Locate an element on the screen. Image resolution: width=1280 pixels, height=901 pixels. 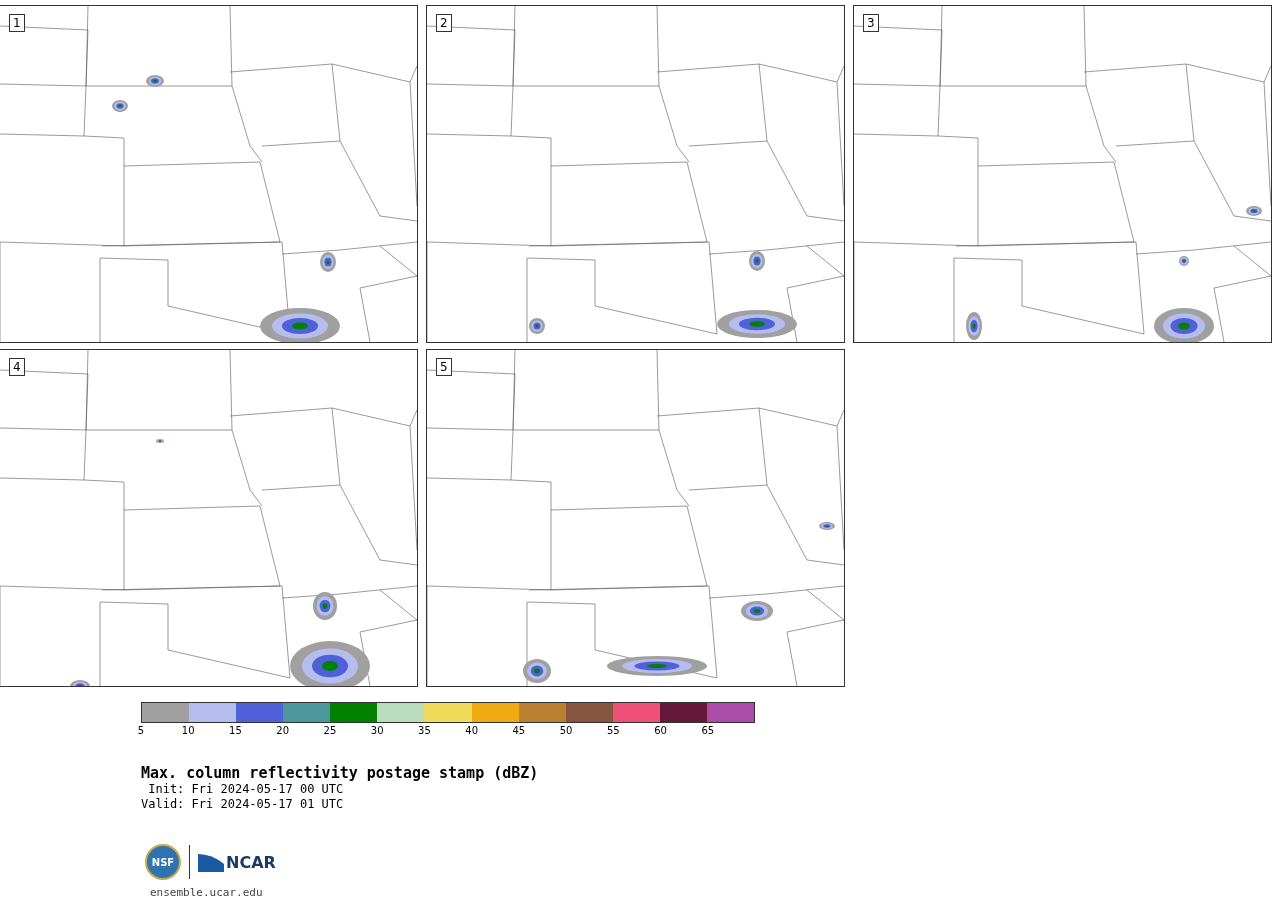
wave-logo-icon is located at coordinates (211, 862).